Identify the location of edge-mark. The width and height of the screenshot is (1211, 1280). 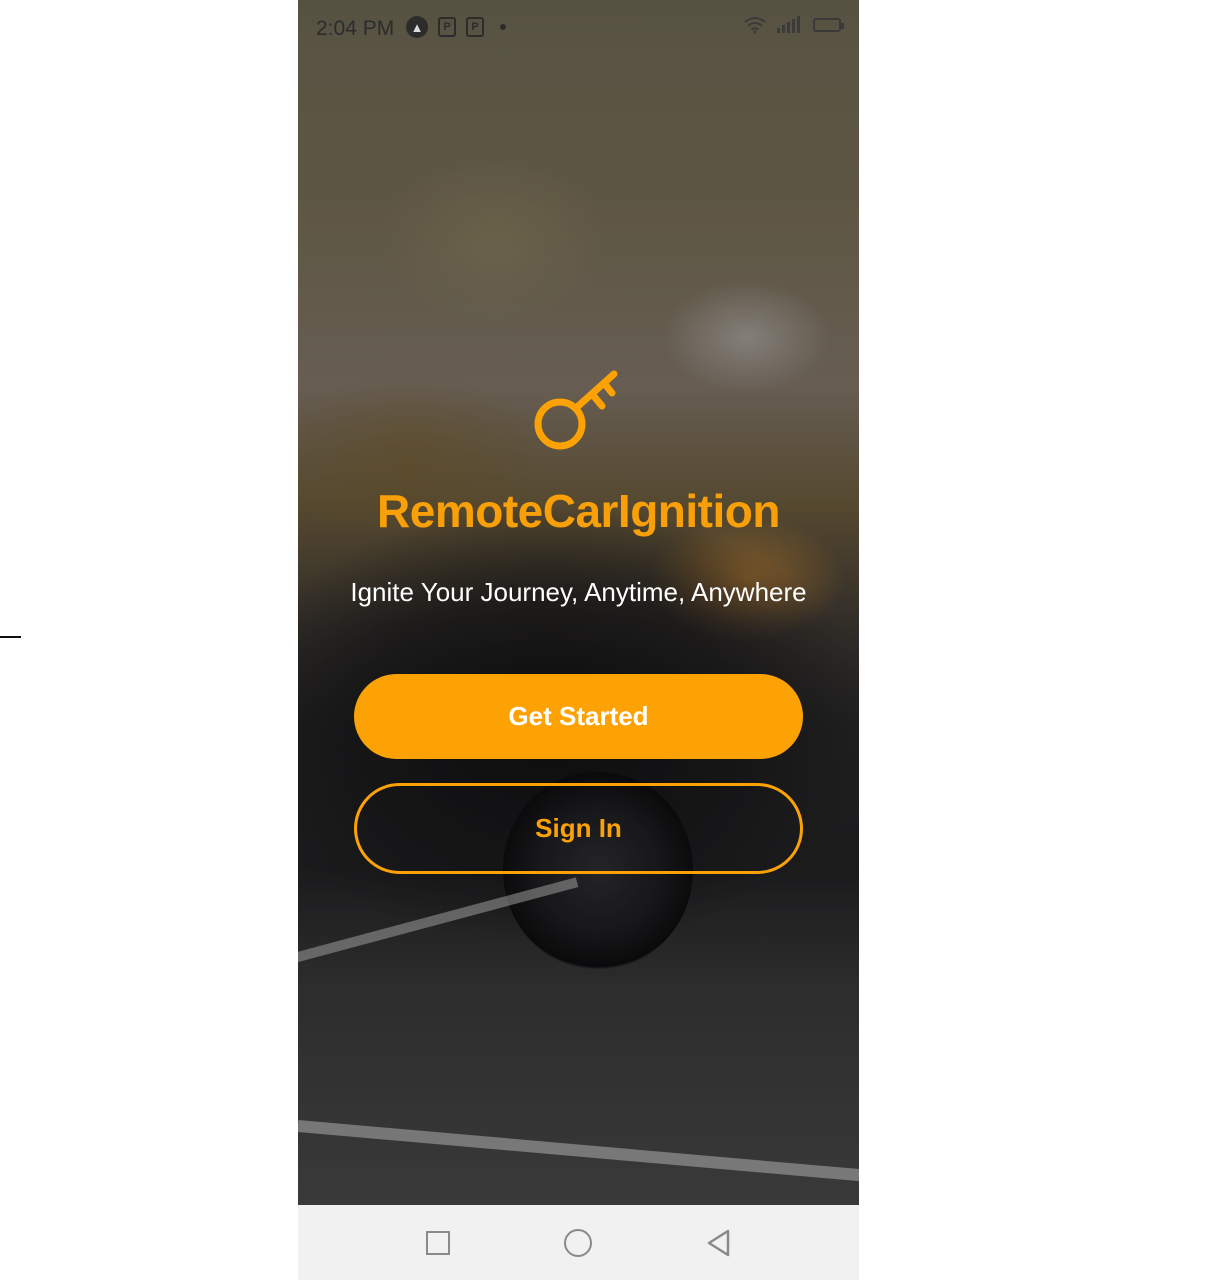
(10, 637).